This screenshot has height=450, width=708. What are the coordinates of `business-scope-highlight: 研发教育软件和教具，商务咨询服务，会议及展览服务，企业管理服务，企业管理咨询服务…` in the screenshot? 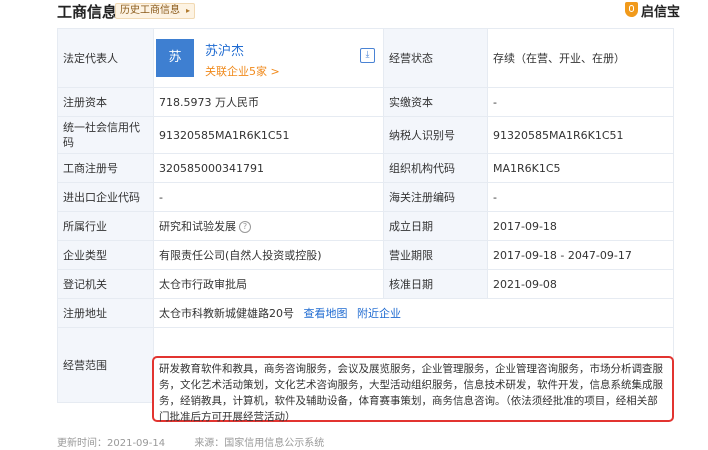 It's located at (413, 389).